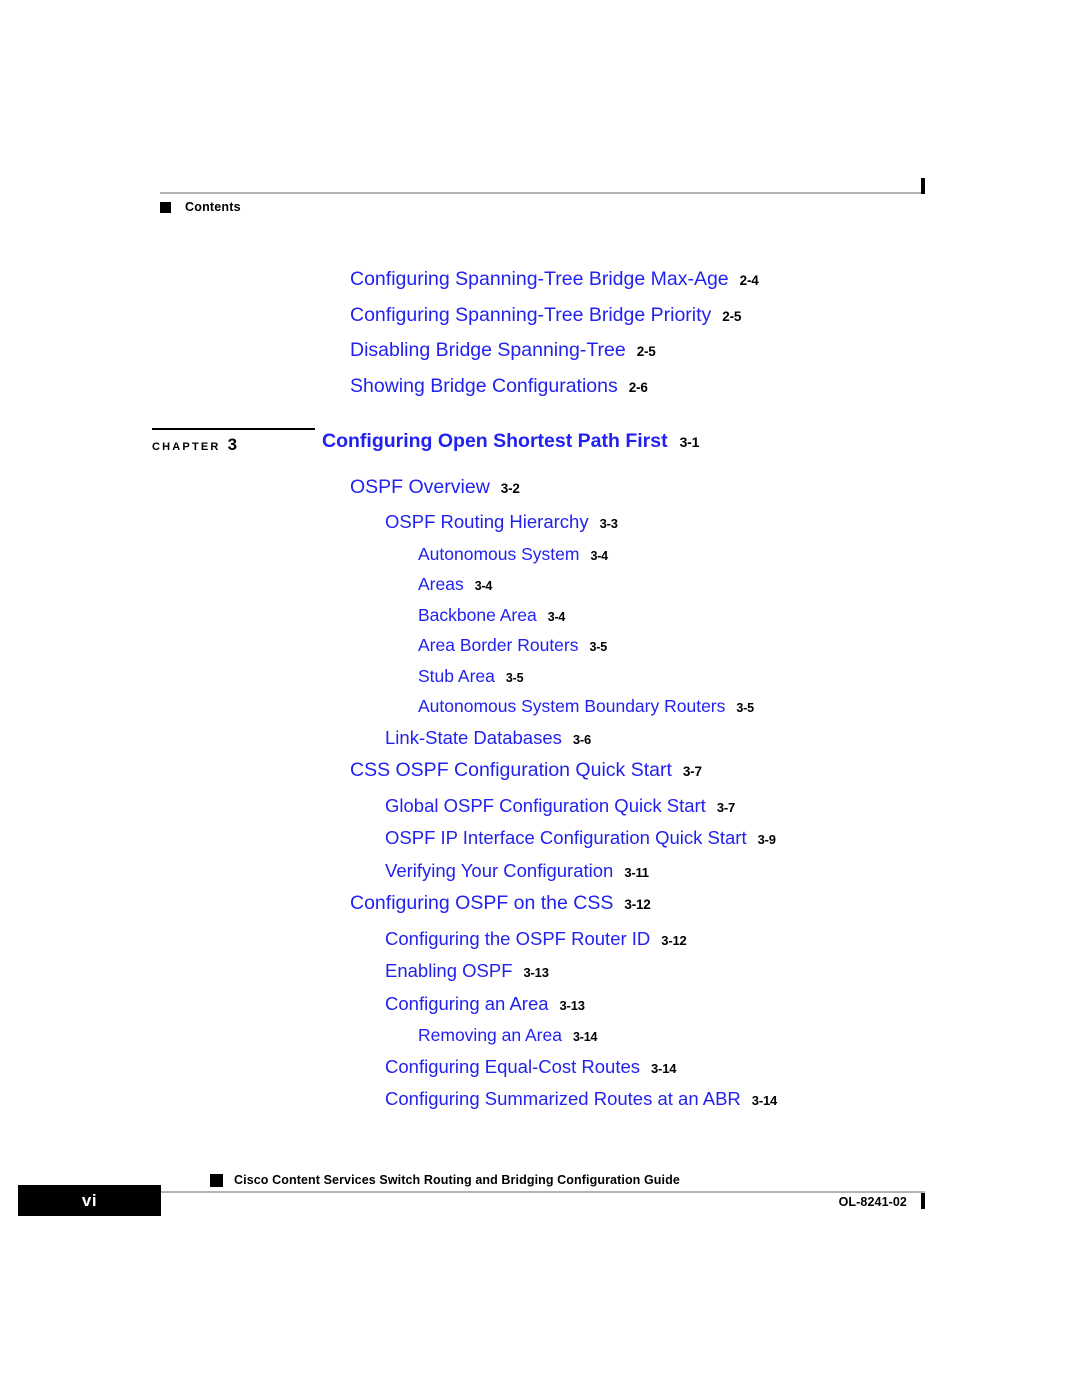 This screenshot has width=1080, height=1397. I want to click on toc-entry-title: Autonomous System Boundary Routers, so click(572, 706).